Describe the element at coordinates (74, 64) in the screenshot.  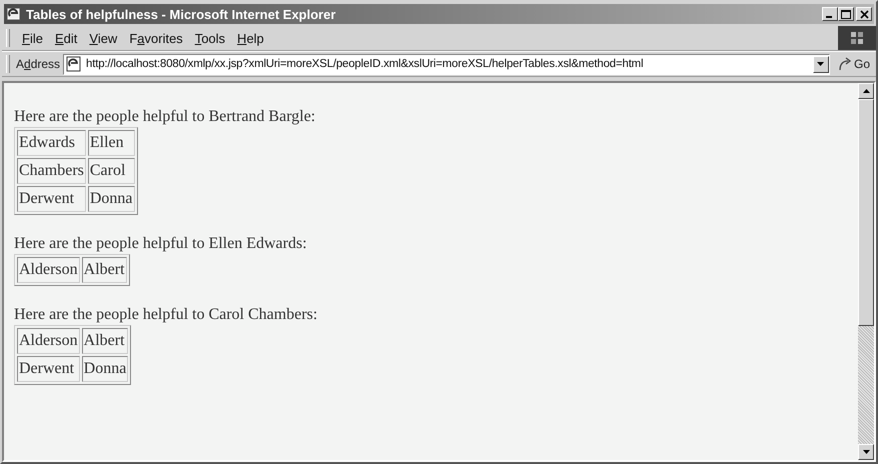
I see `page-icon` at that location.